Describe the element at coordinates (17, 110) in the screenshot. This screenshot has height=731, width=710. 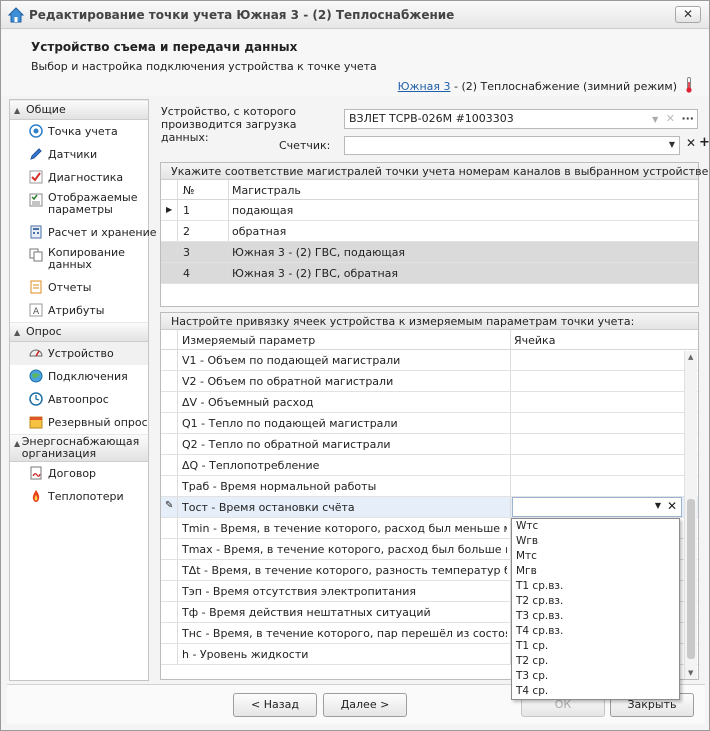
I see `collapse-icon: ▲` at that location.